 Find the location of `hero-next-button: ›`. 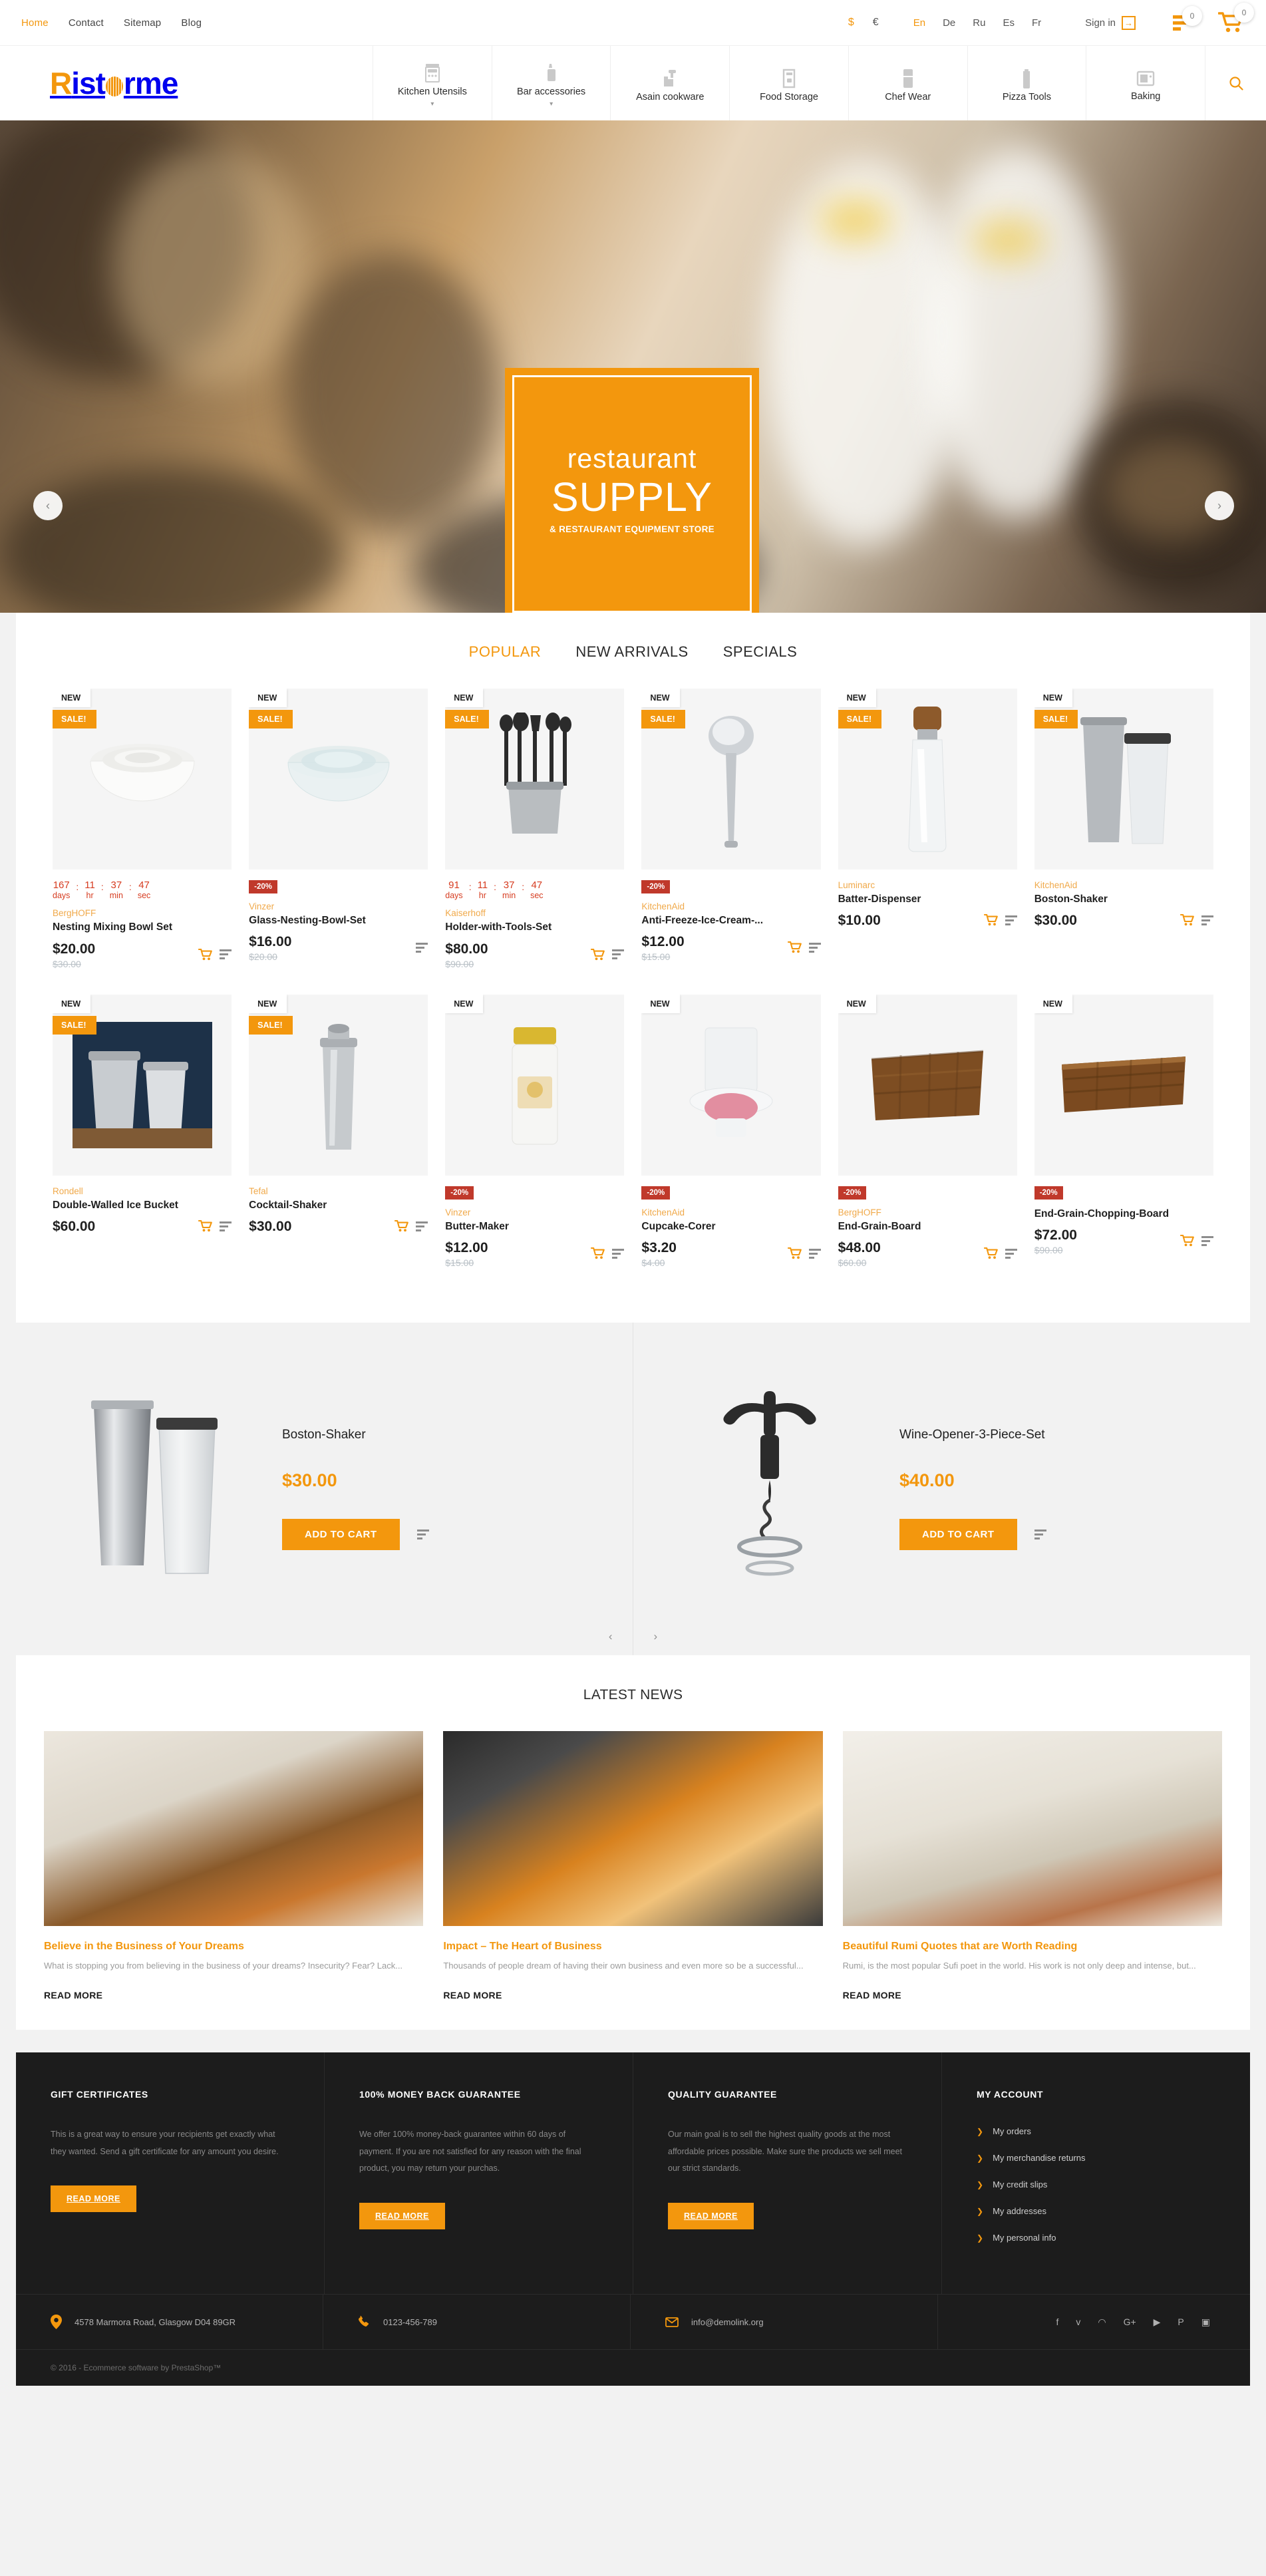

hero-next-button: › is located at coordinates (1220, 505).